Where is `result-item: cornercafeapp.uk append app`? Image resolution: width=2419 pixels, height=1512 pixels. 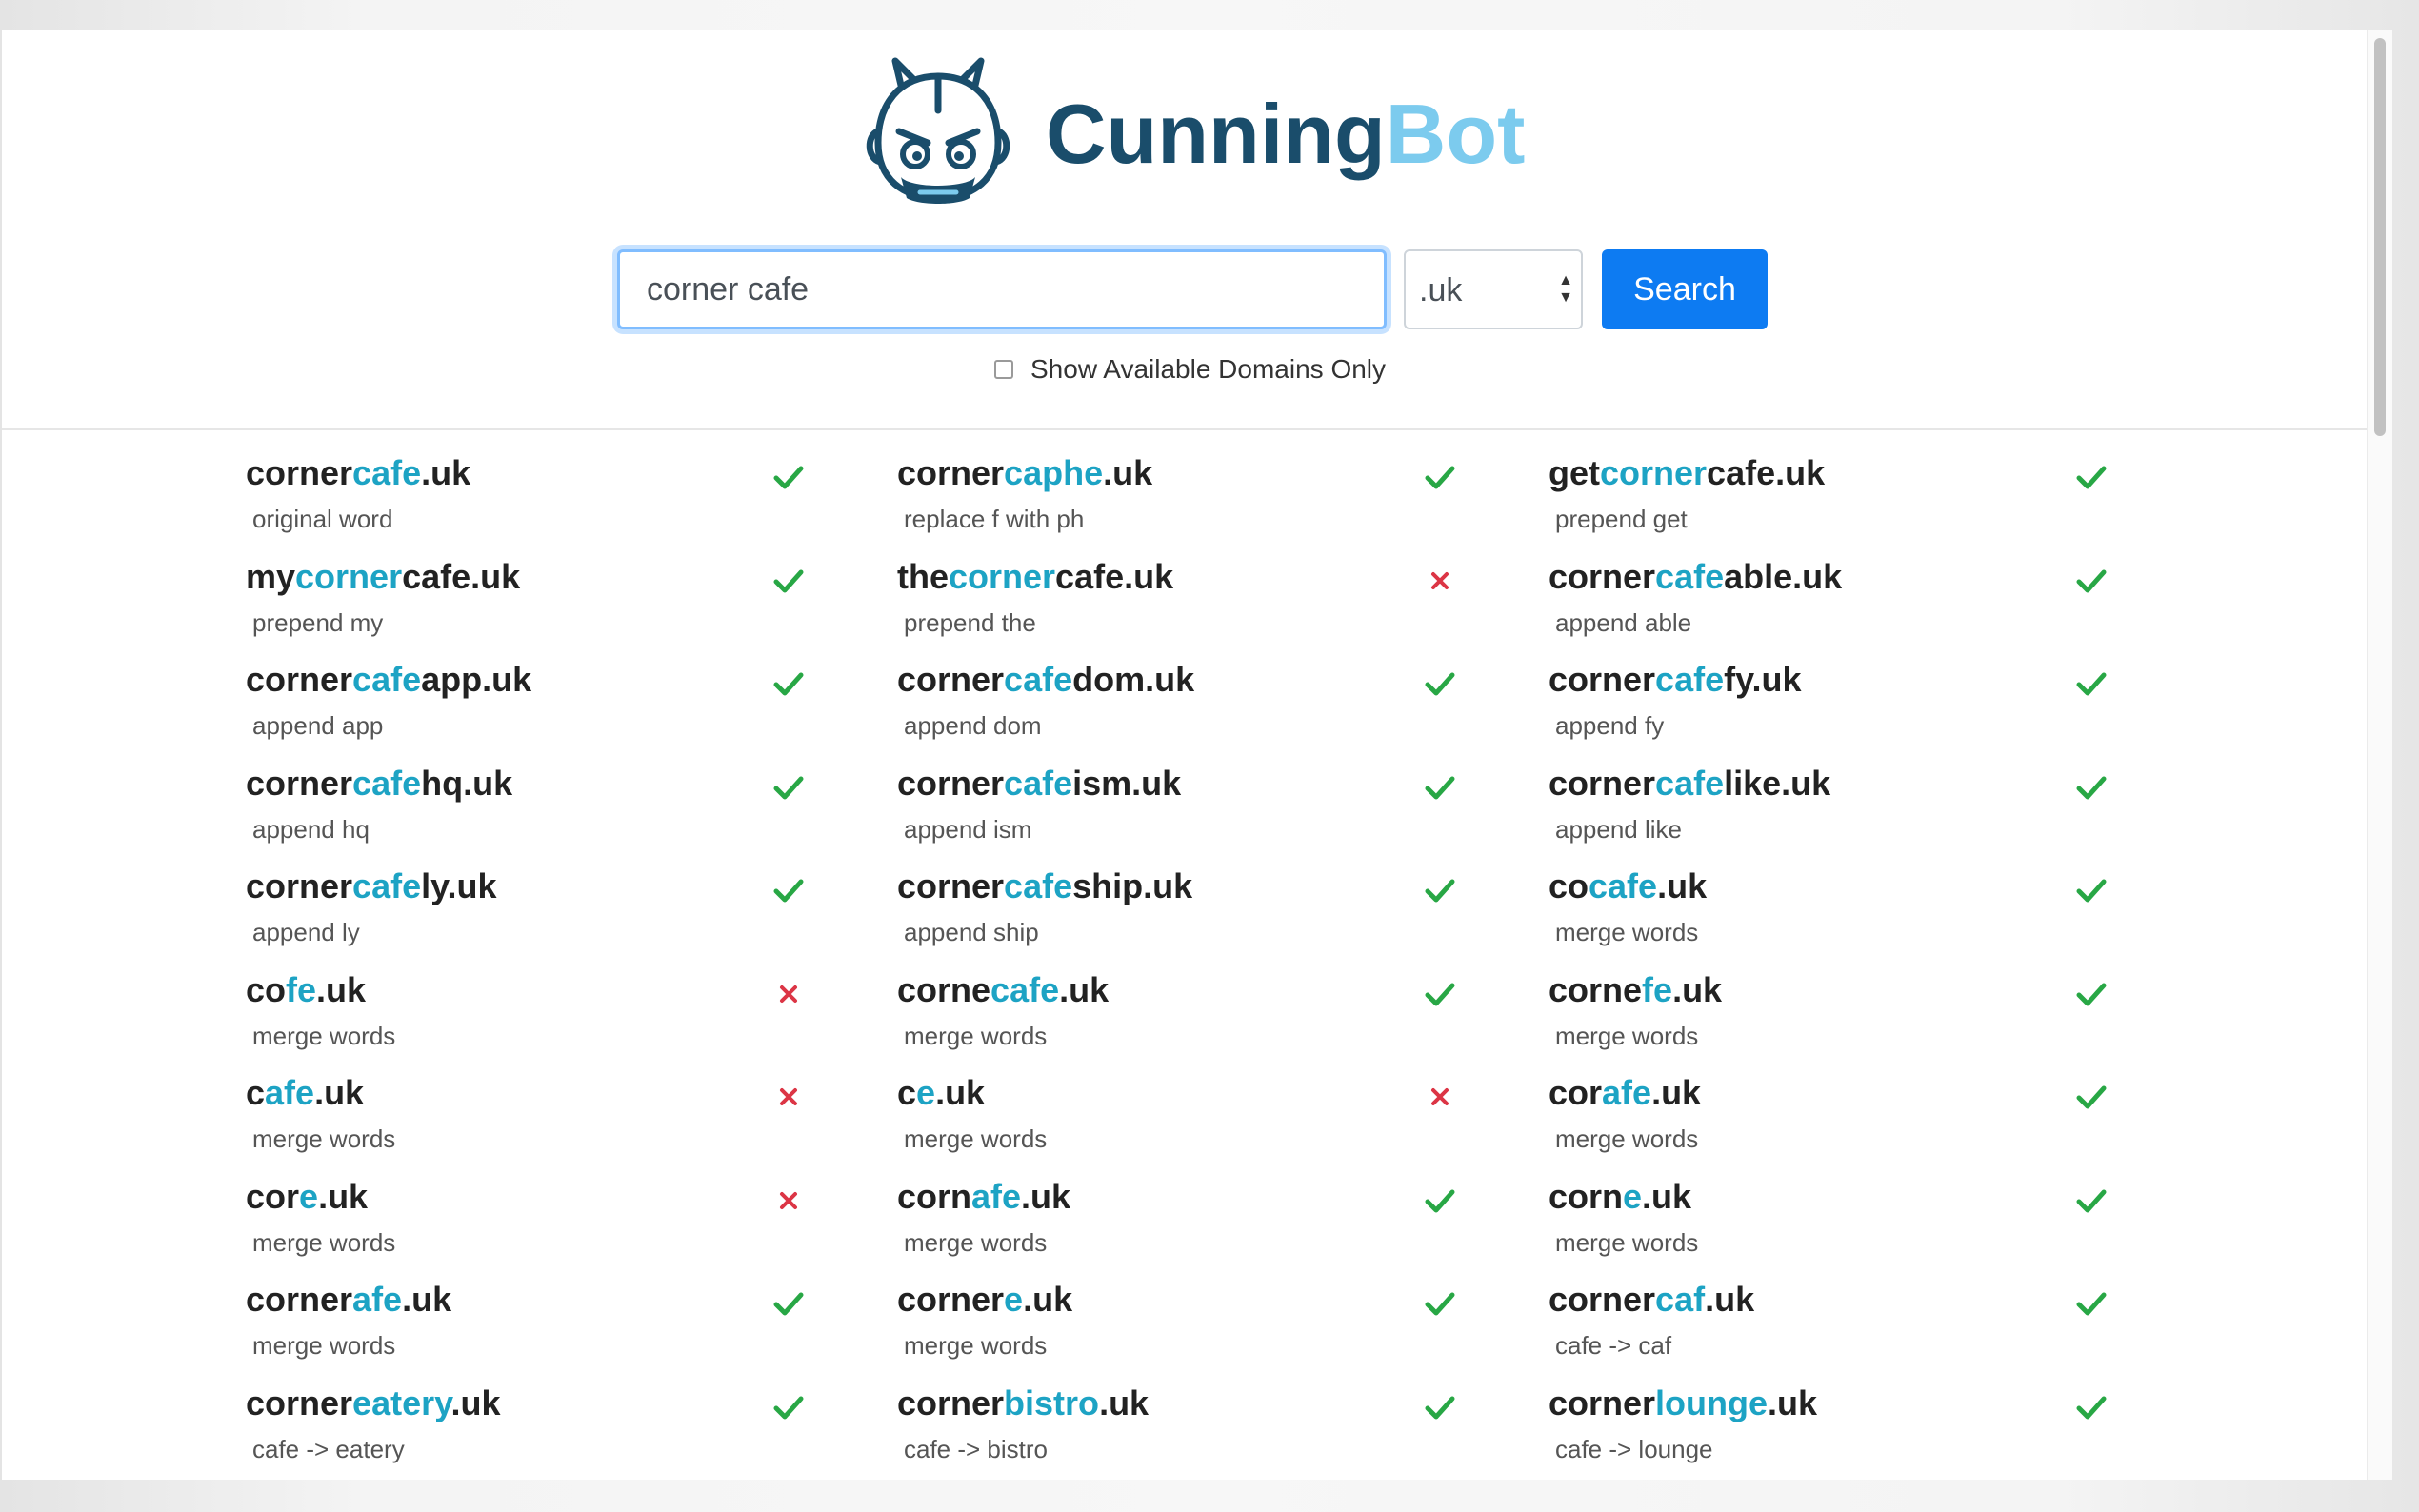
result-item: cornercafeapp.uk append app is located at coordinates (531, 712).